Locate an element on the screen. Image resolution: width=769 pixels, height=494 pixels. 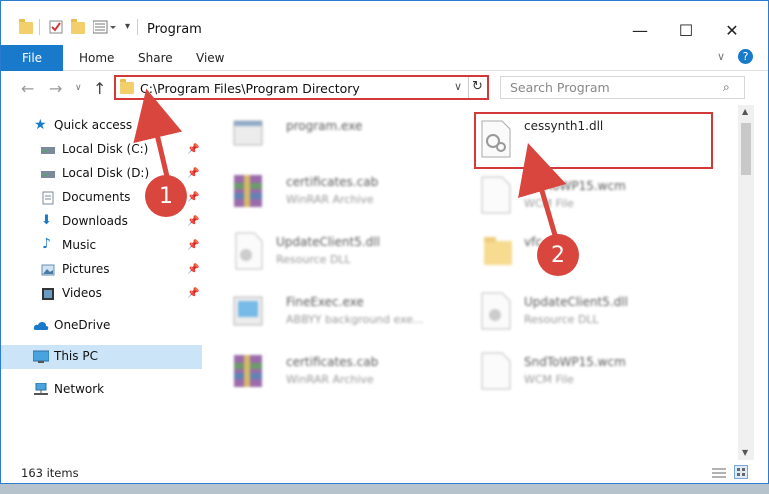
step-badge-2: 2 is located at coordinates (558, 255).